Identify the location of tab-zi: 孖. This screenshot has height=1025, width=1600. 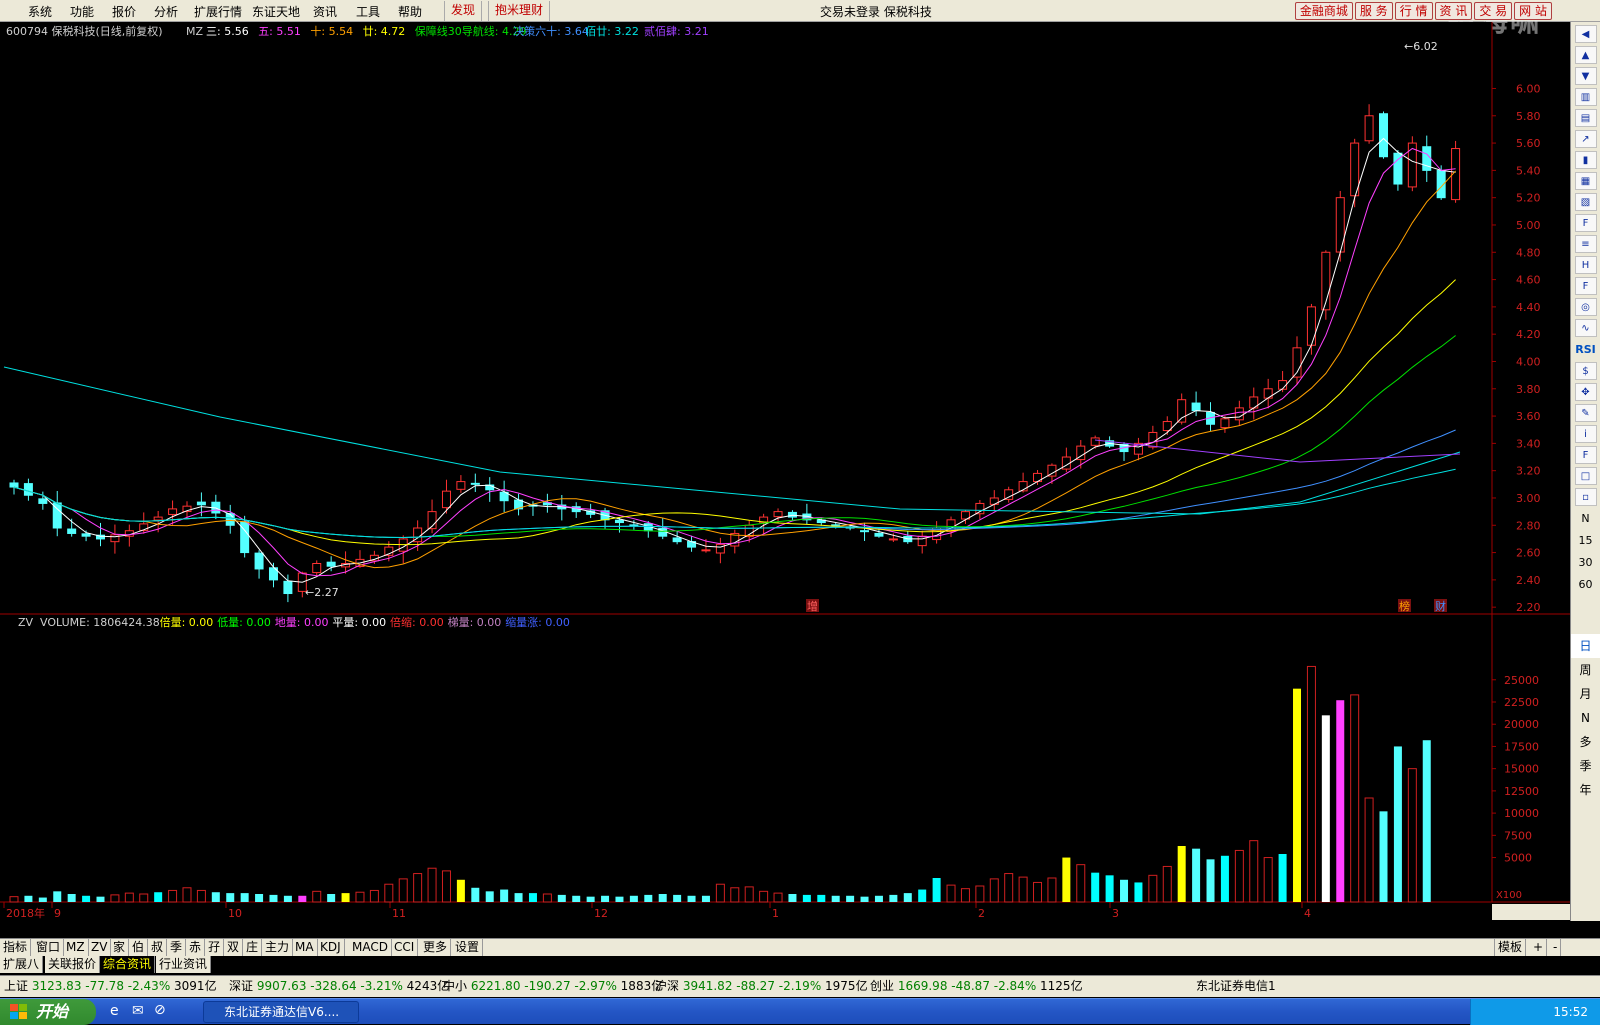
(215, 947).